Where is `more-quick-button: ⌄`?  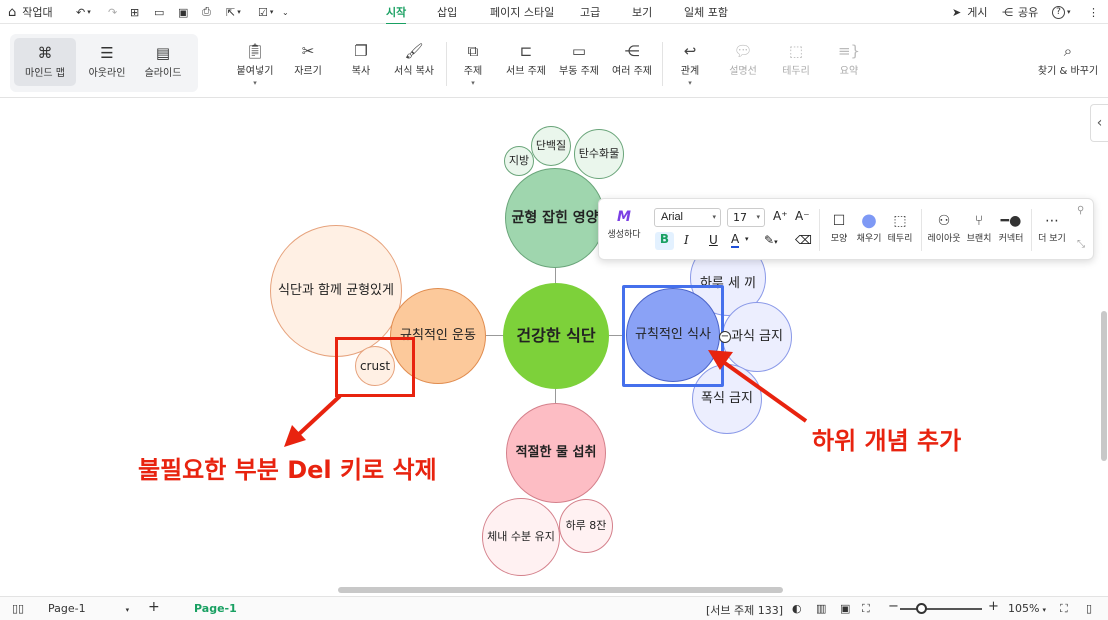 more-quick-button: ⌄ is located at coordinates (285, 12).